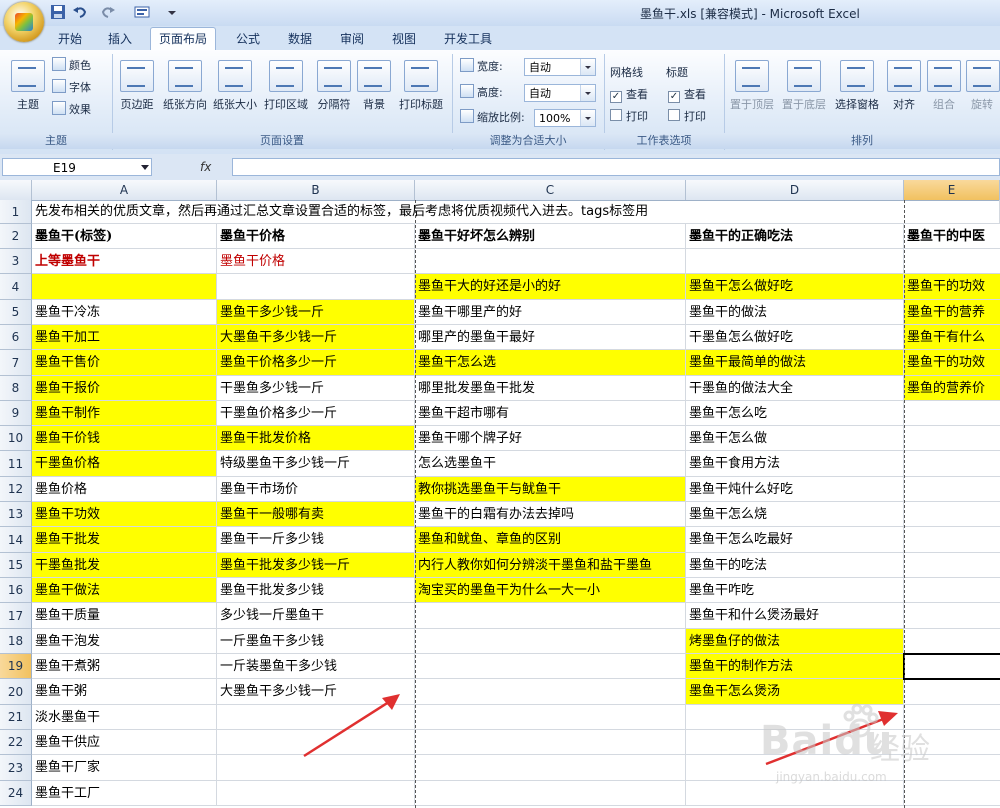 This screenshot has width=1000, height=808. I want to click on cell-a: 干墨鱼批发, so click(124, 565).